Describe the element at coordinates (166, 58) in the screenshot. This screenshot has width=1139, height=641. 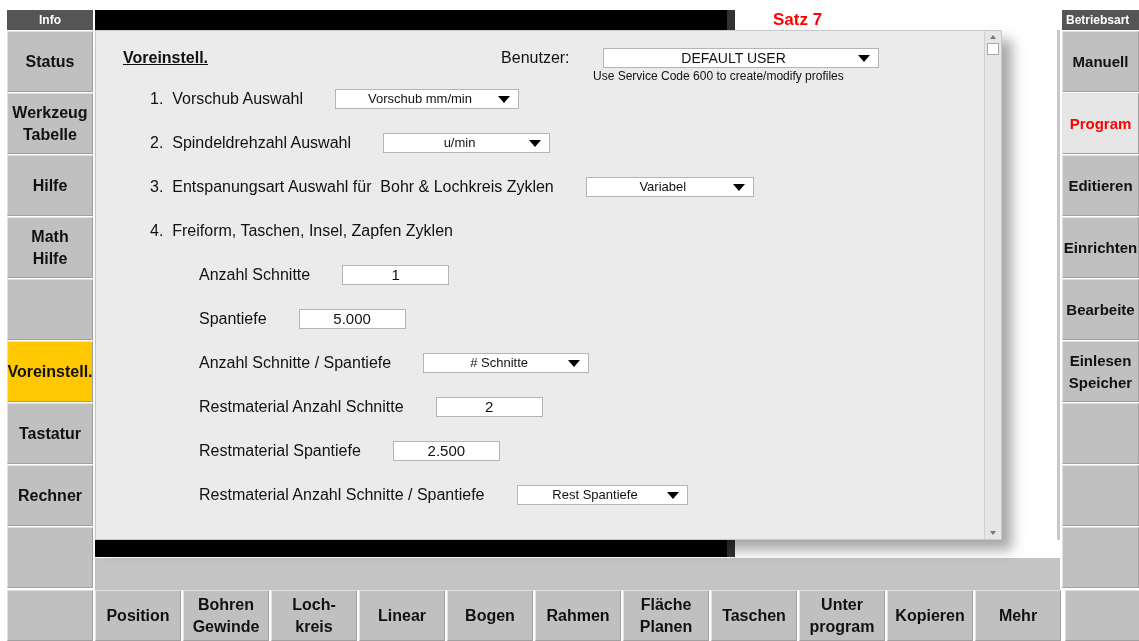
I see `dialog-title: Voreinstell.` at that location.